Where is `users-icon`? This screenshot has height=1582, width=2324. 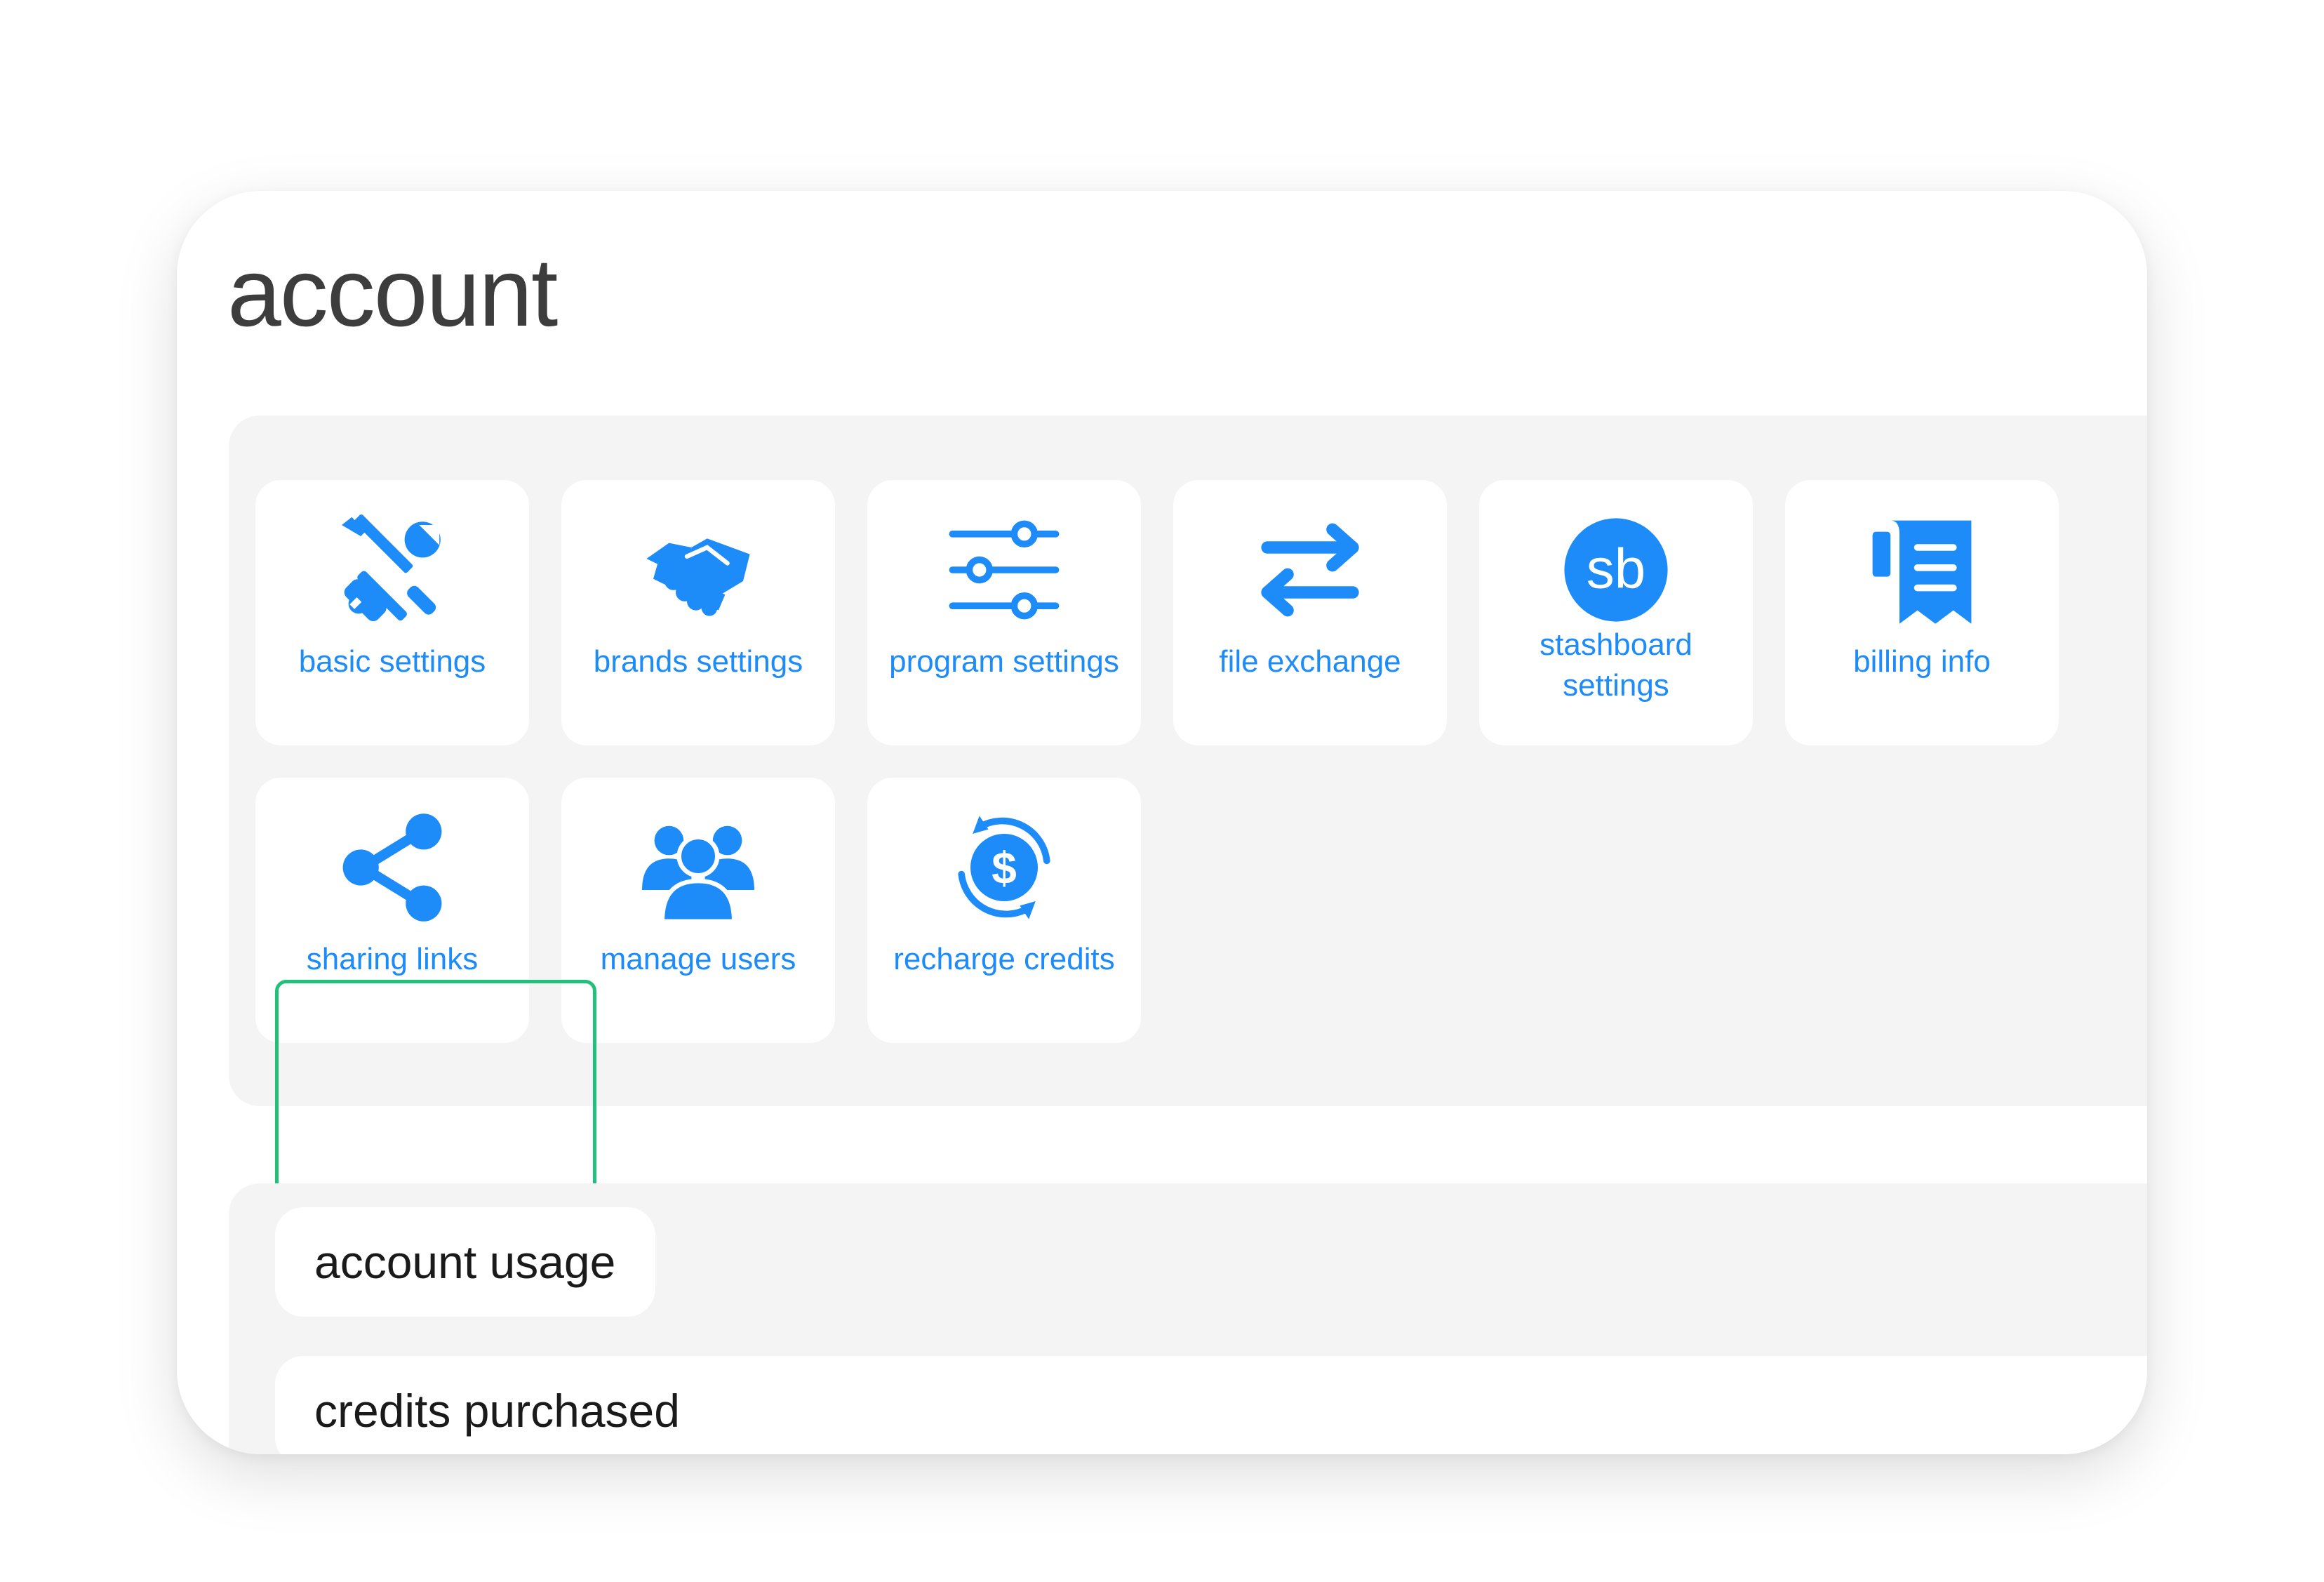 users-icon is located at coordinates (698, 867).